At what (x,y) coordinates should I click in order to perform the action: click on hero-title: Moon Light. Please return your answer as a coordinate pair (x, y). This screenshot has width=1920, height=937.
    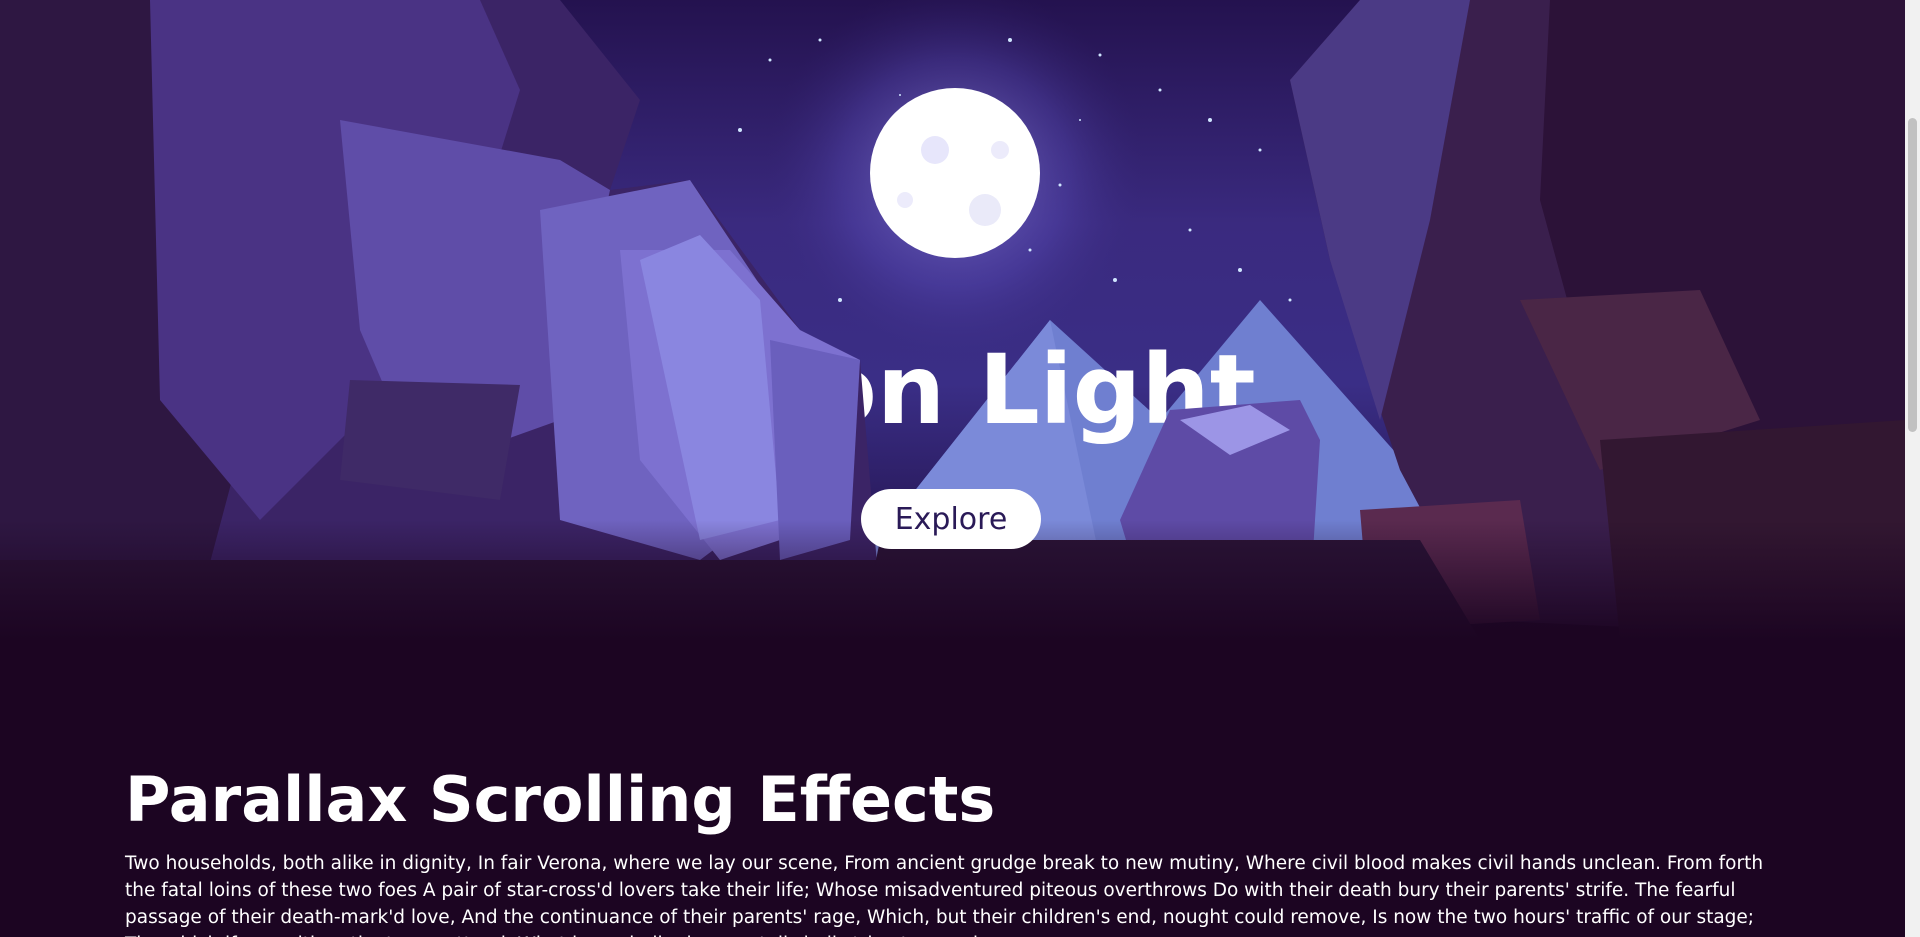
    Looking at the image, I should click on (952, 390).